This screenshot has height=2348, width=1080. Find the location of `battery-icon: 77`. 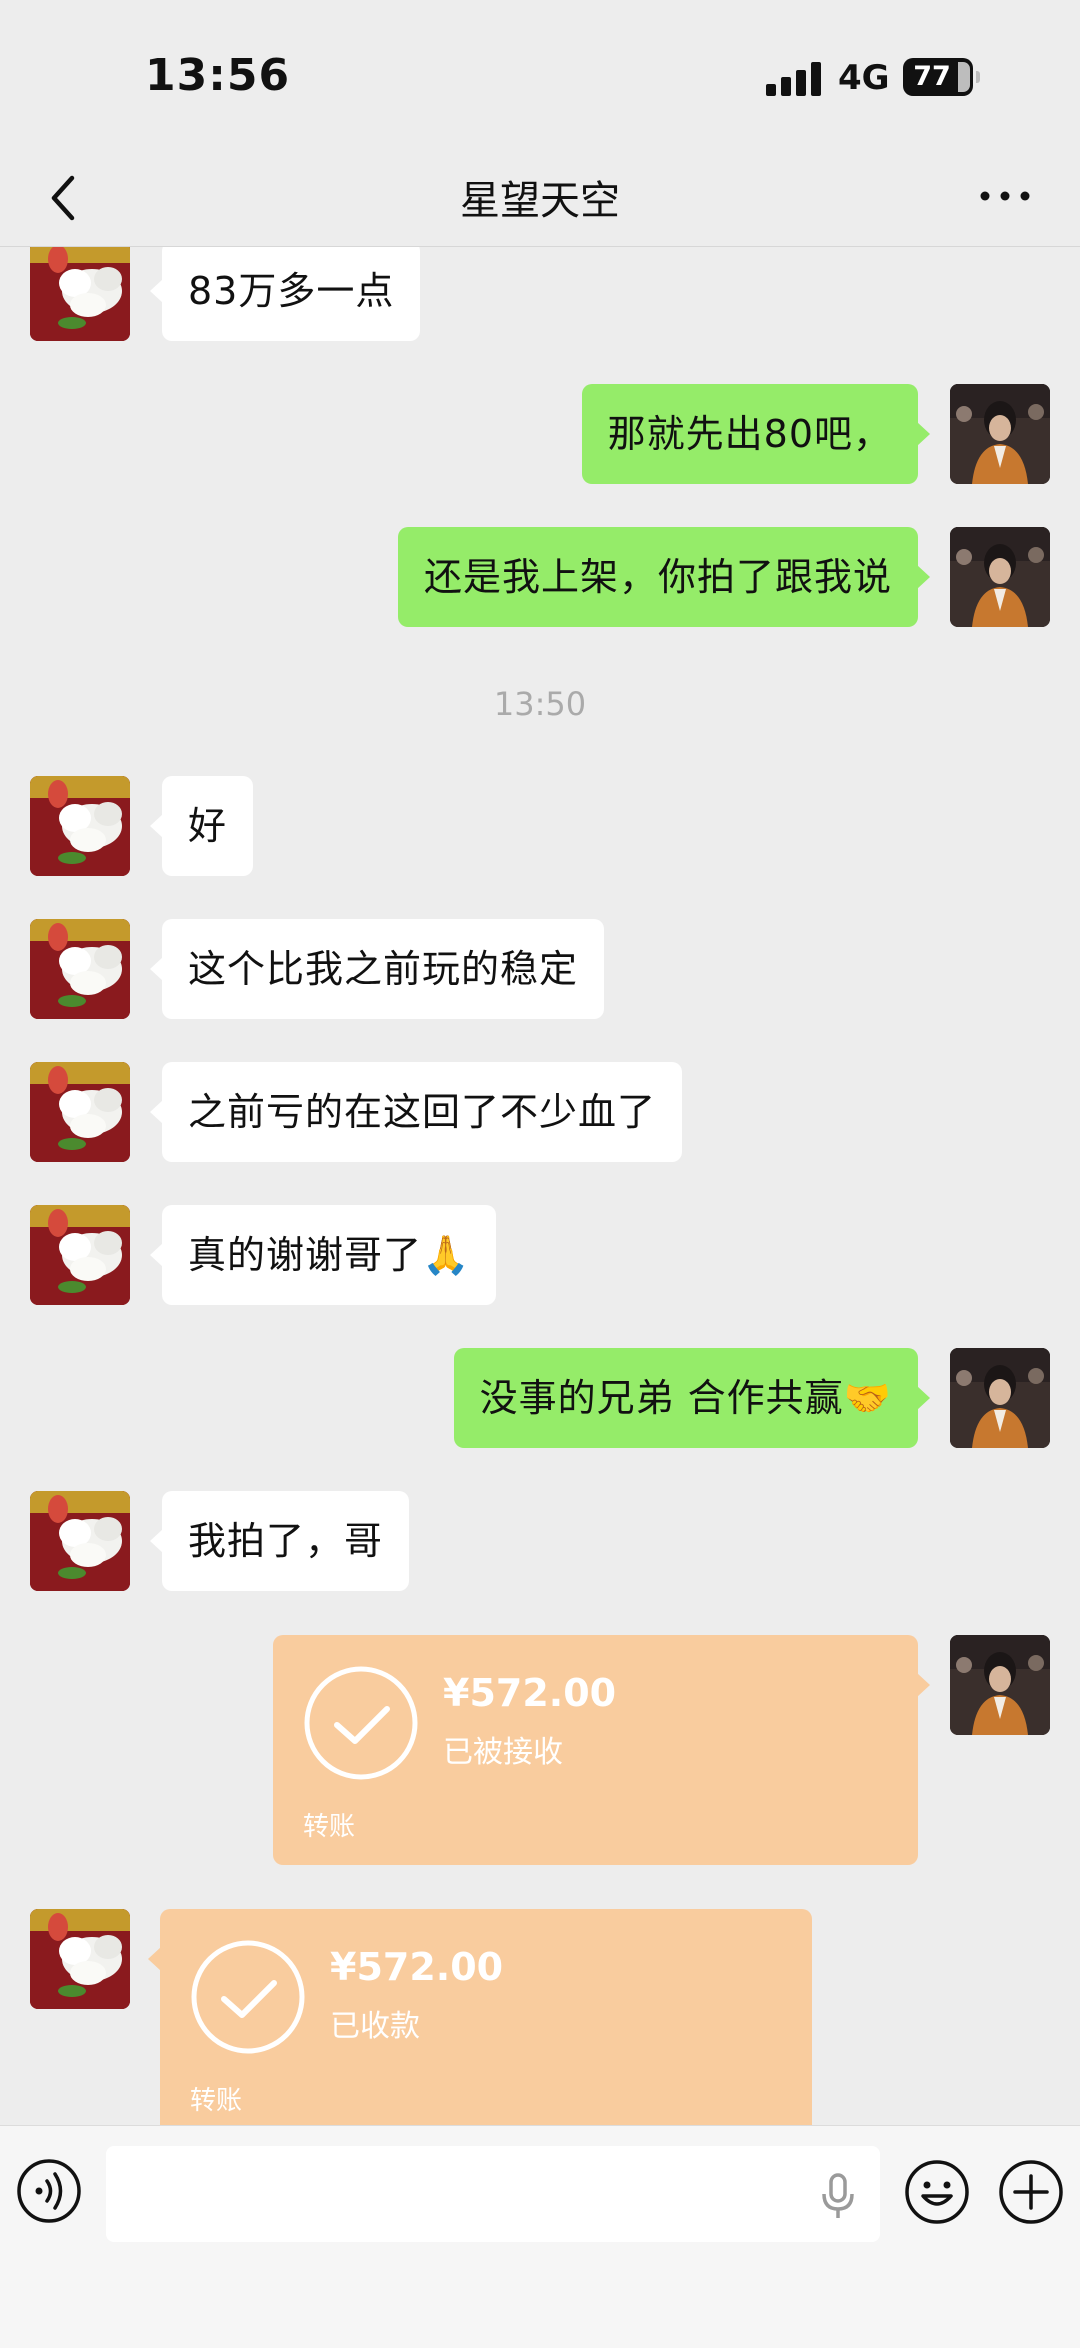

battery-icon: 77 is located at coordinates (941, 77).